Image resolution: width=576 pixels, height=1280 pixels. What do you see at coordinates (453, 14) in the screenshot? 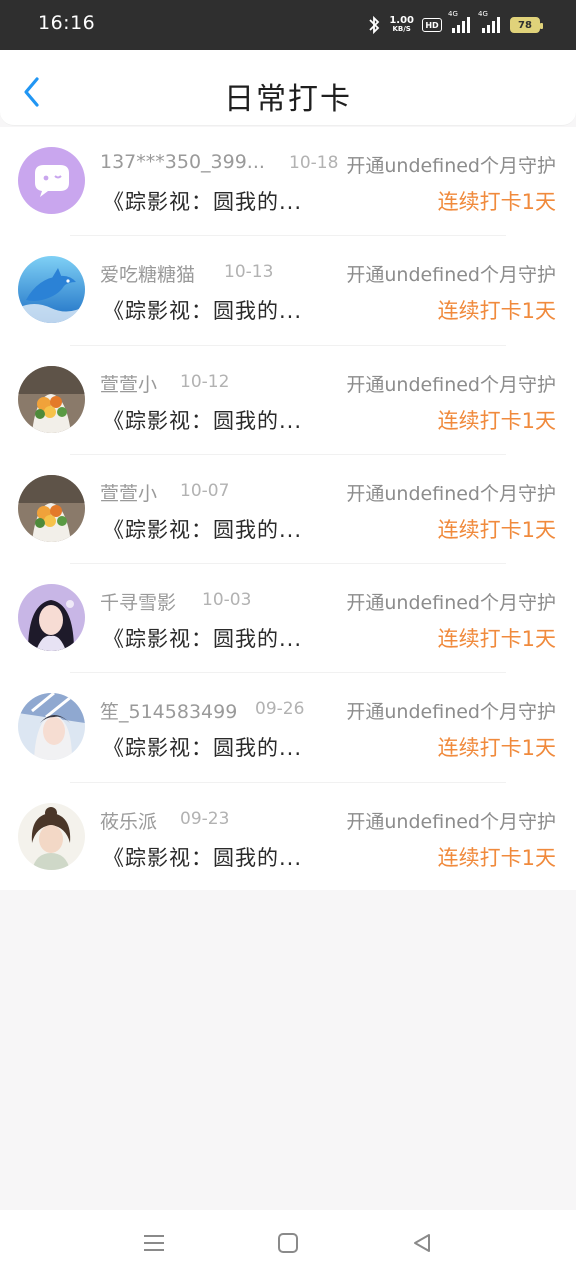
I see `sim1-label: 4G` at bounding box center [453, 14].